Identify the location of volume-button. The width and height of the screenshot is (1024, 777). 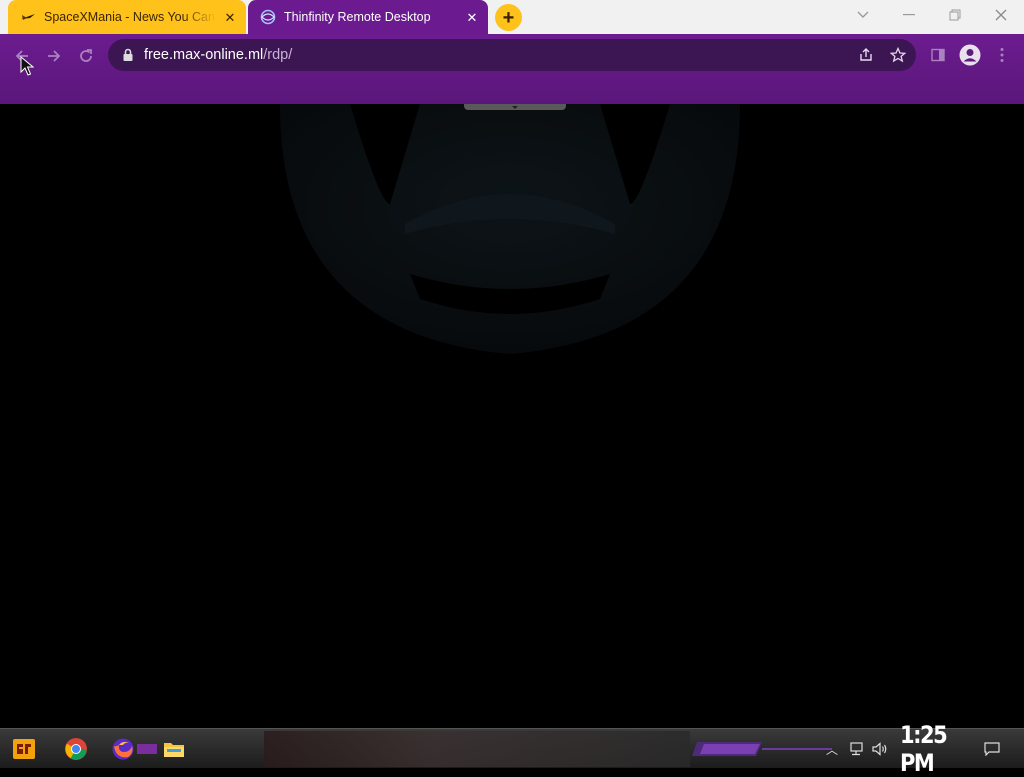
(880, 749).